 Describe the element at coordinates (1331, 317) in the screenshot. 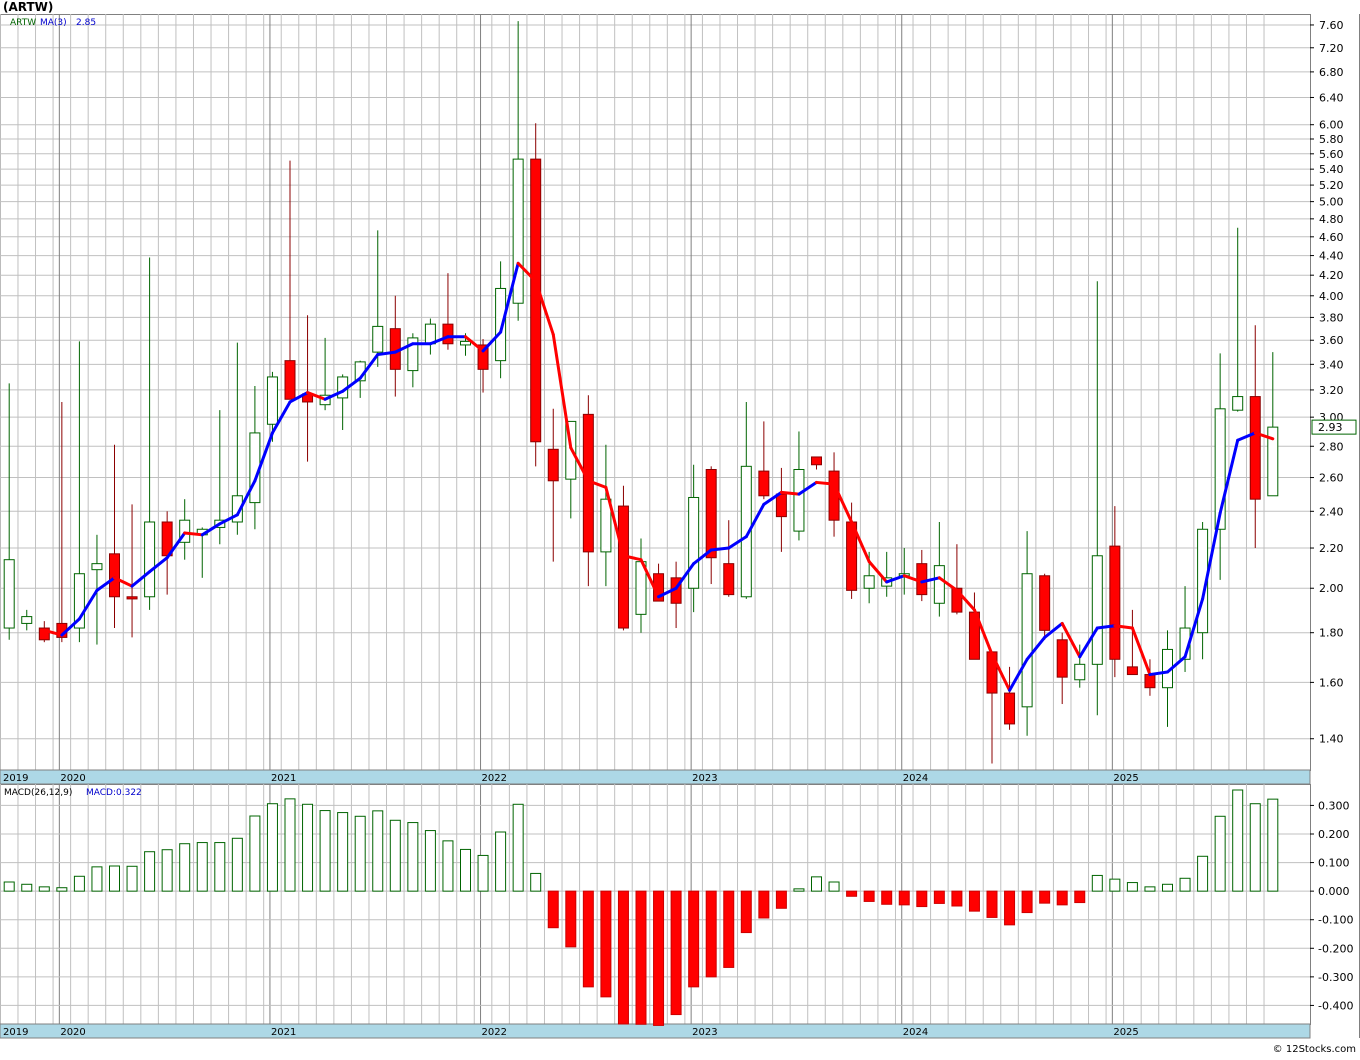

I see `price-tick-label: 3.80` at that location.